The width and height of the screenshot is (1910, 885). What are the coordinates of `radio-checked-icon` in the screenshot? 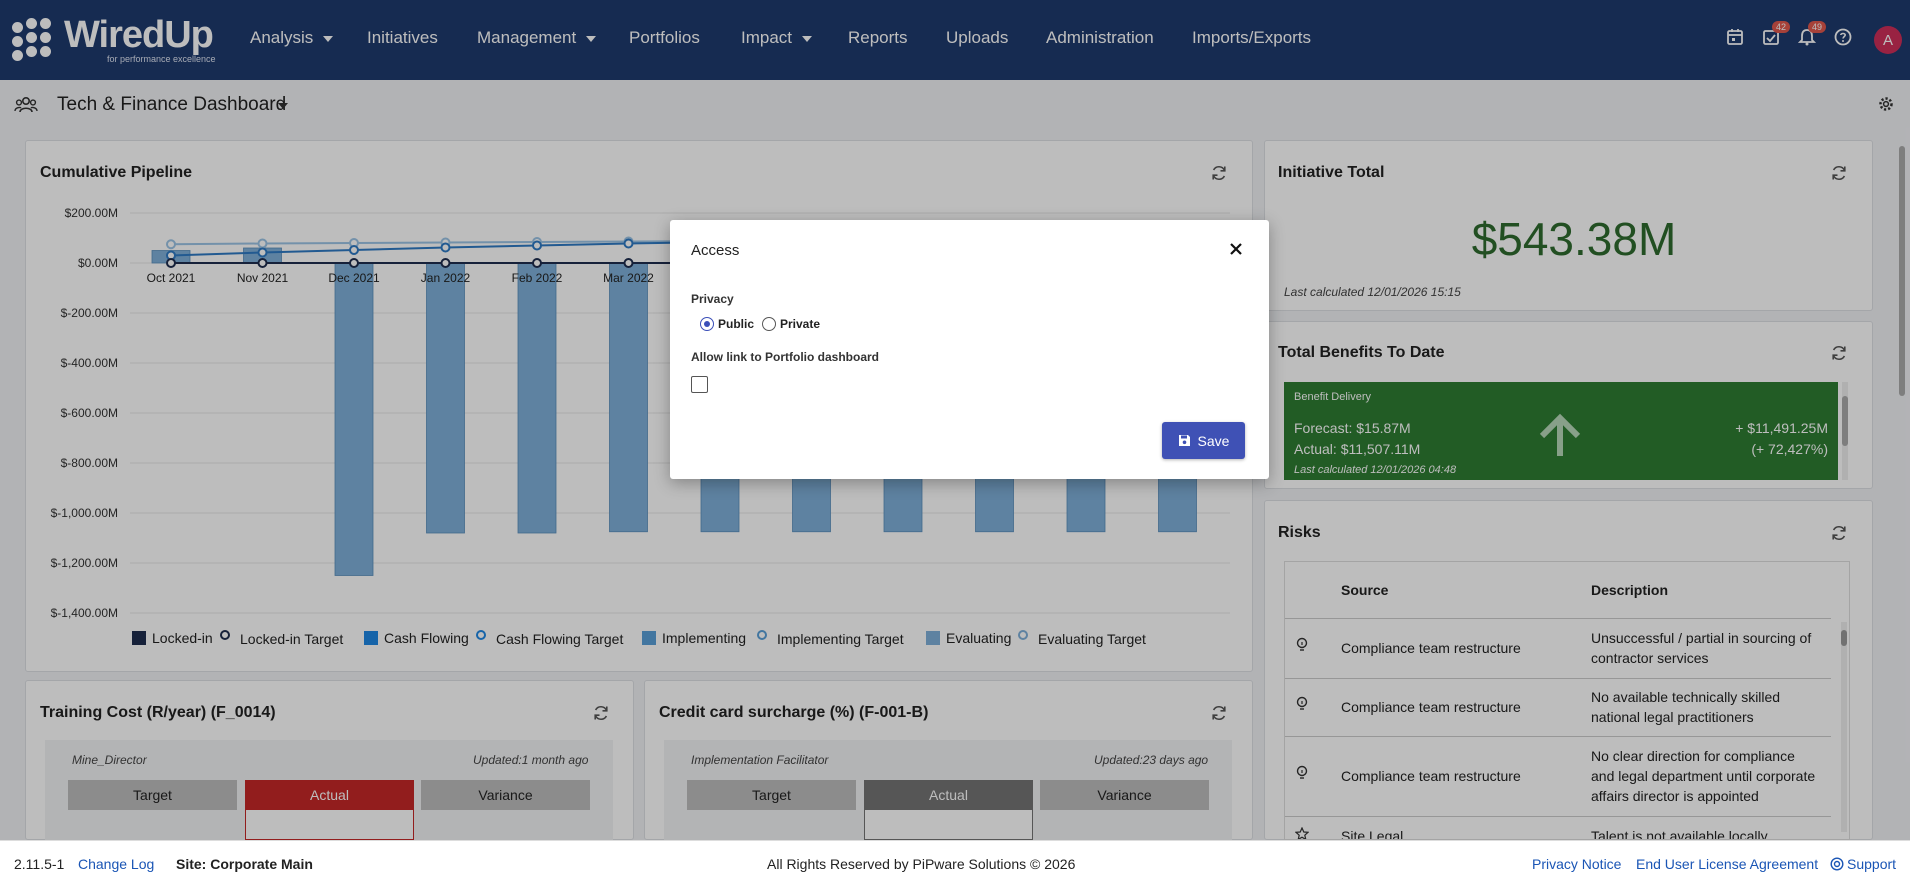 It's located at (707, 324).